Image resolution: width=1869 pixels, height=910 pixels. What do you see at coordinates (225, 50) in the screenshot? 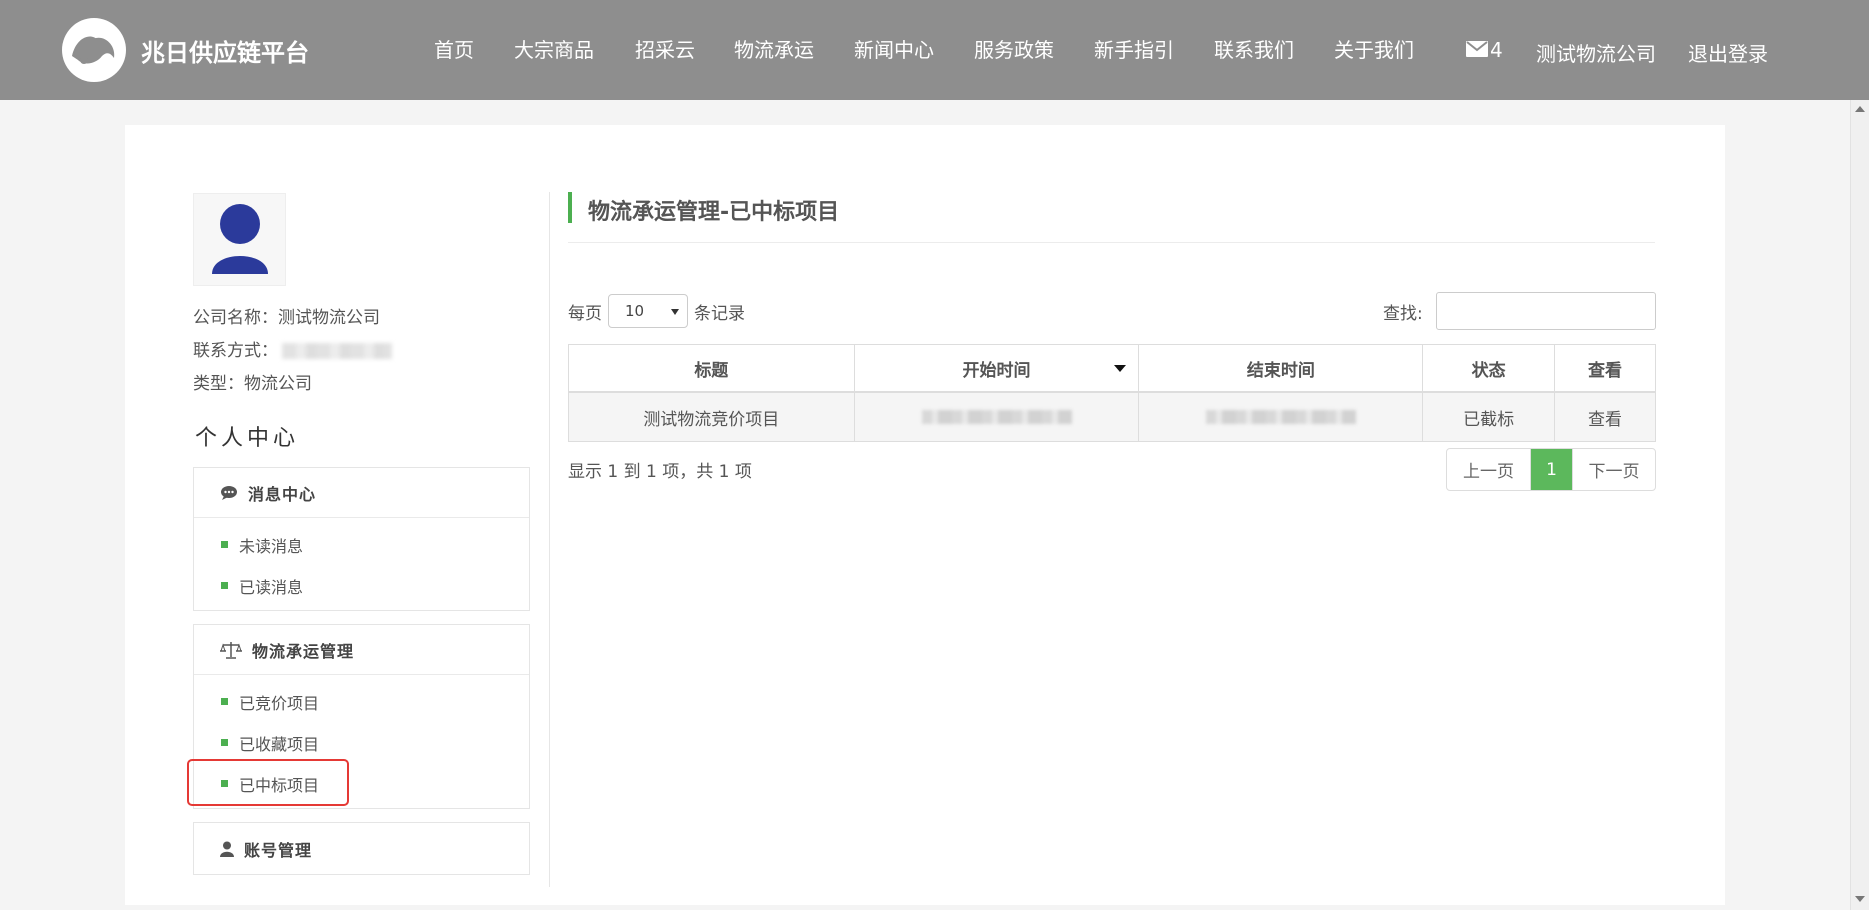
I see `brand-name: 兆日供应链平台` at bounding box center [225, 50].